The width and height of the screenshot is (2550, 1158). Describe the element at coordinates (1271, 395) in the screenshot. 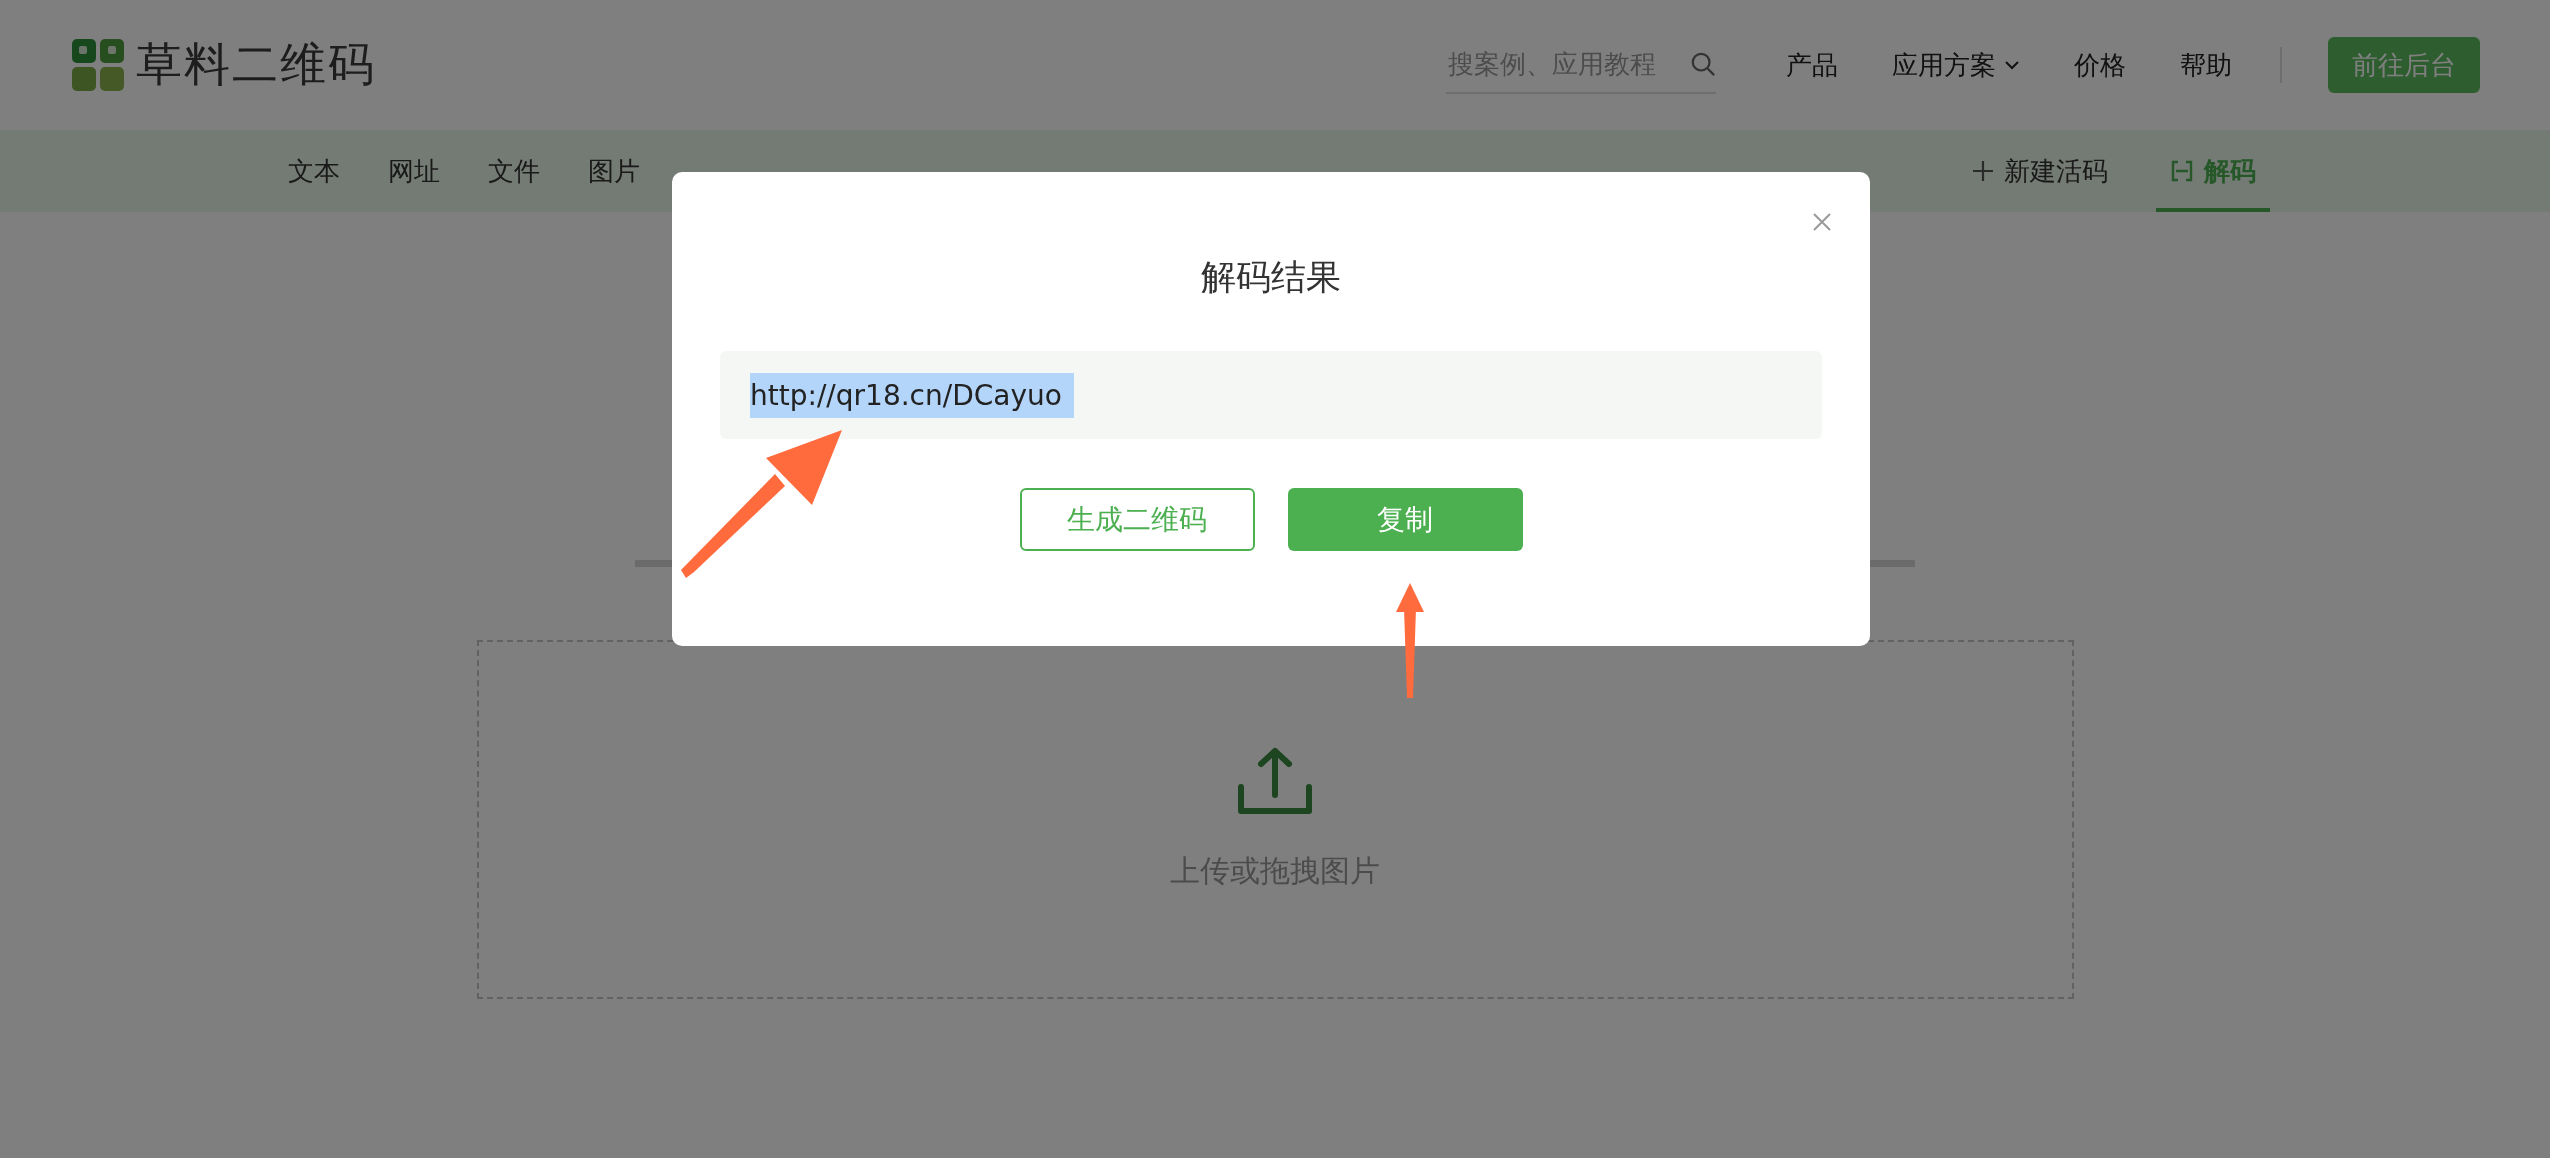

I see `result-field: http://qr18.cn/DCayuo` at that location.